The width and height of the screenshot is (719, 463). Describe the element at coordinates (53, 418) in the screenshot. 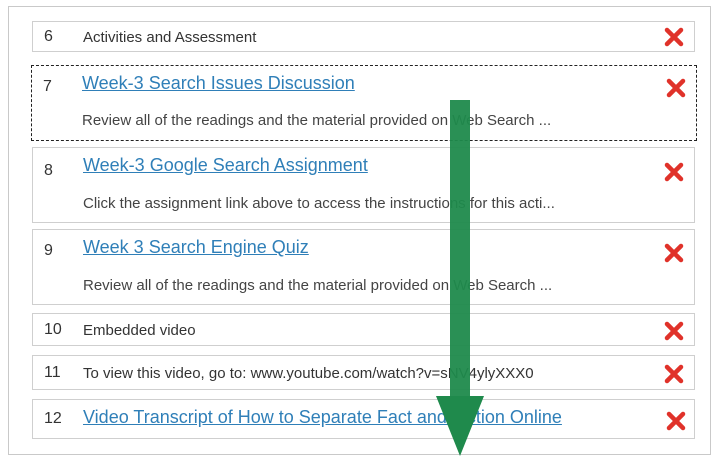

I see `item-number: 12` at that location.